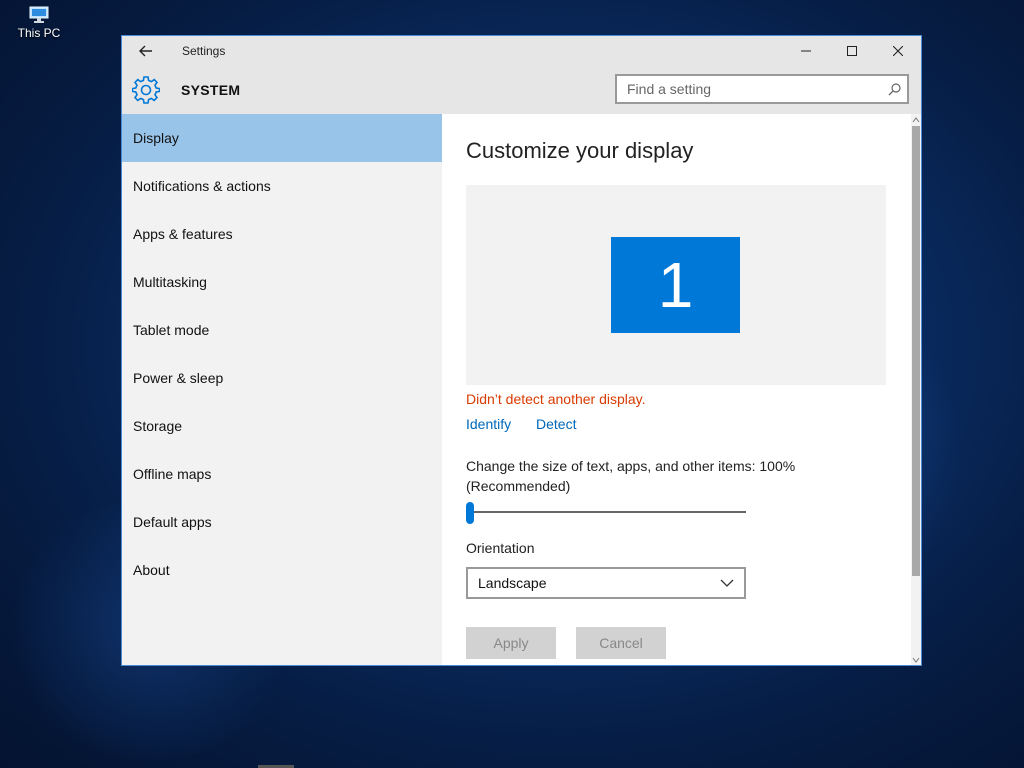  I want to click on sidebar-item-about: About, so click(282, 570).